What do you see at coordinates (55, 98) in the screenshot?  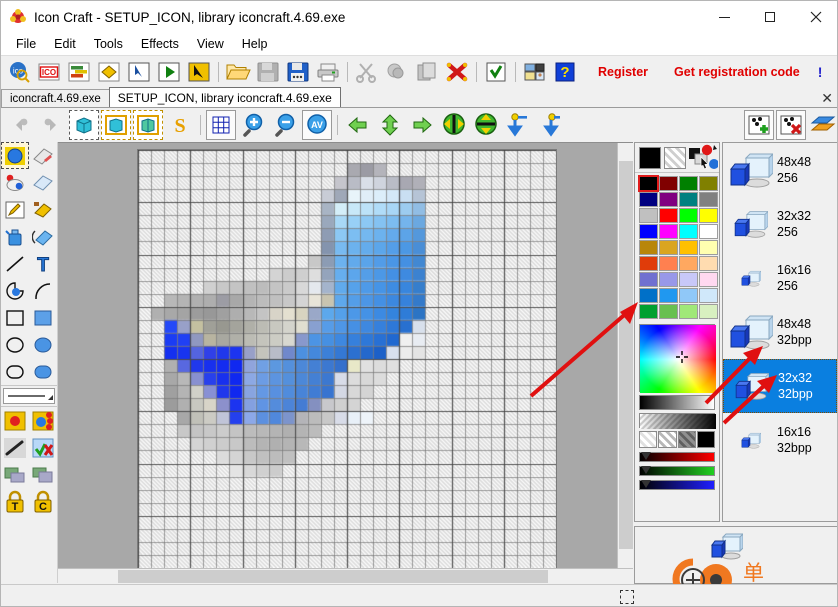 I see `tab-iconcraft-exe: iconcraft.4.69.exe` at bounding box center [55, 98].